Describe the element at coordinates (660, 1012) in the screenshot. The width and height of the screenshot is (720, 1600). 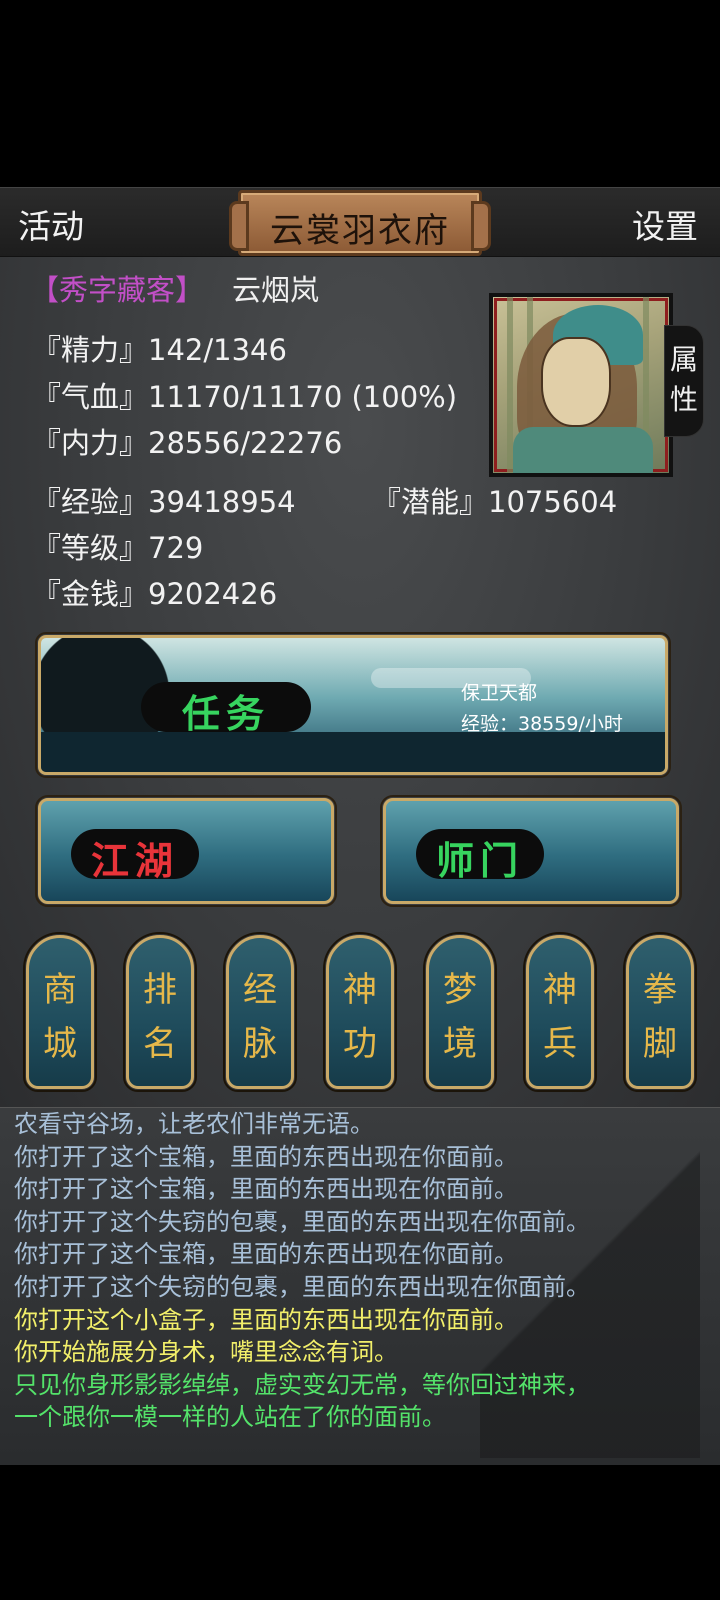
I see `menu-fist-kick-button: 拳 脚` at that location.